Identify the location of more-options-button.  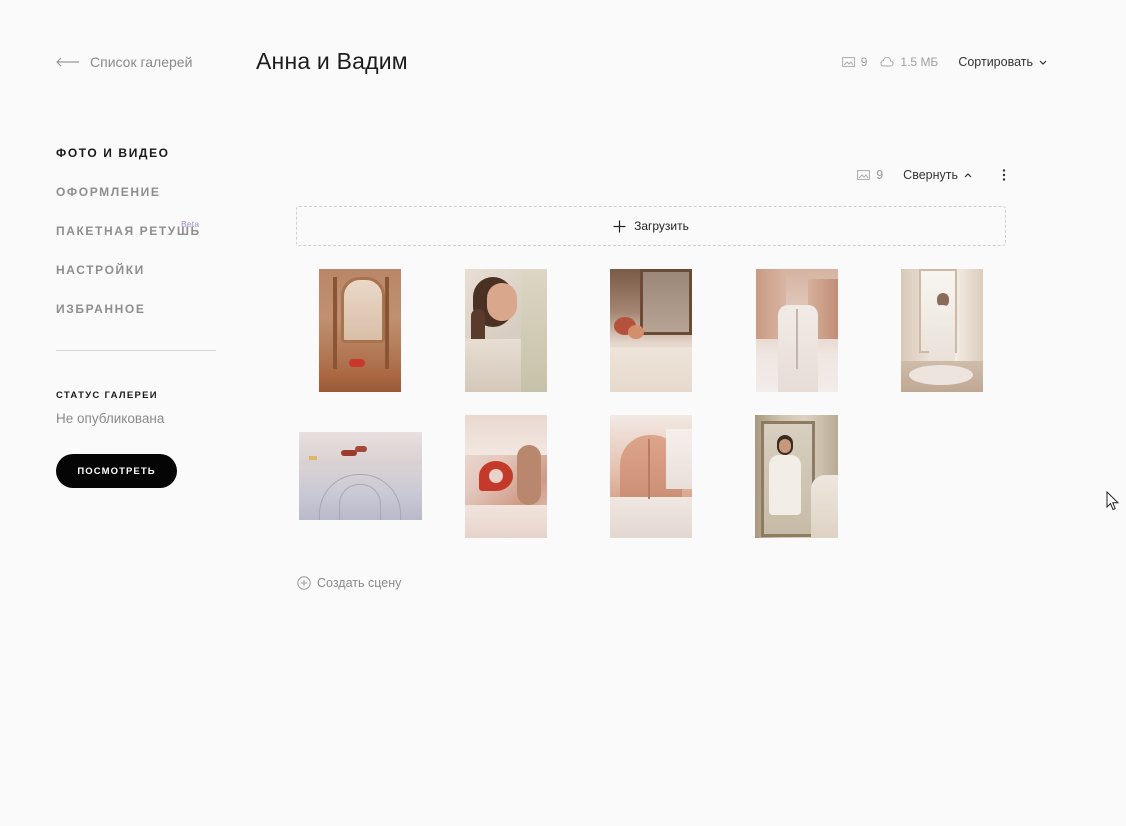
(1004, 175).